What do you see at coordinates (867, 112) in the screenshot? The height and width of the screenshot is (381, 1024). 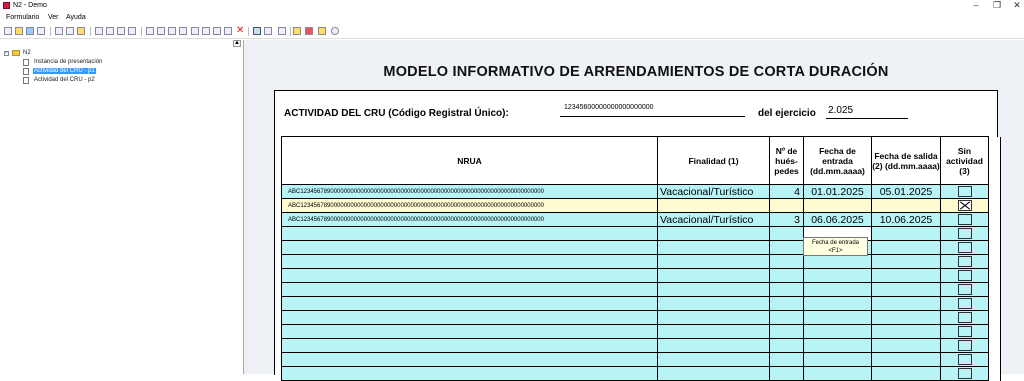 I see `ejercicio-field: 2.025` at bounding box center [867, 112].